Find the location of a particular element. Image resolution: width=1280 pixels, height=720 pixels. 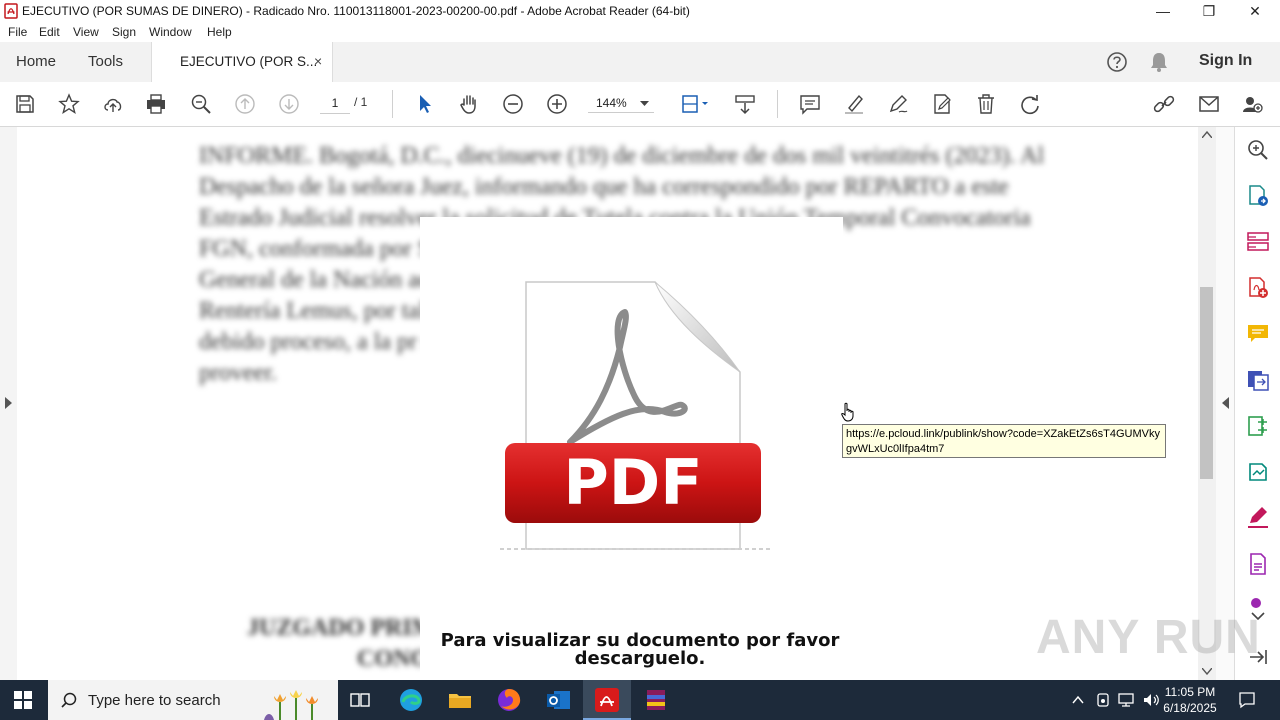

page-display-button is located at coordinates (695, 104).